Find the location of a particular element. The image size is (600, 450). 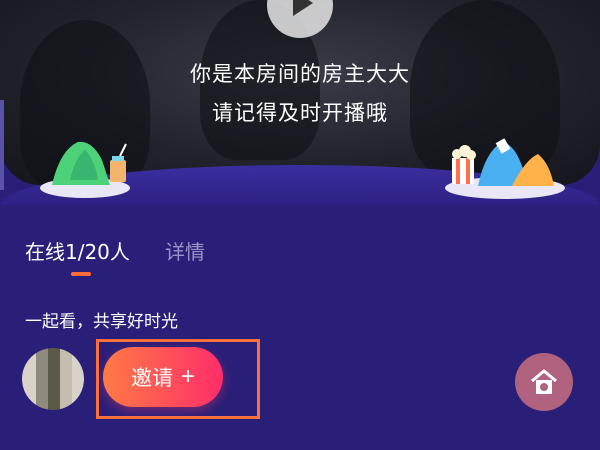

host-message-line2: 请记得及时开播哦 is located at coordinates (300, 113).